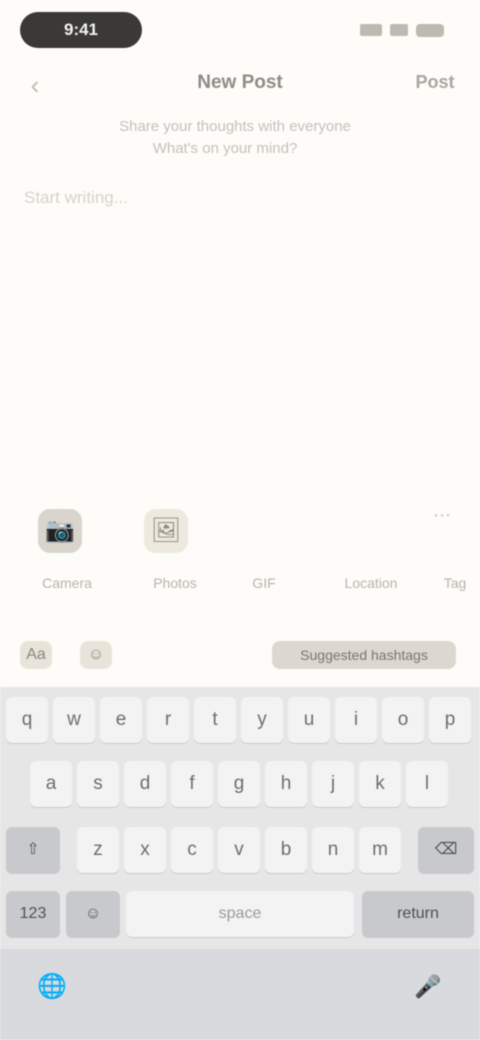 Image resolution: width=480 pixels, height=1040 pixels. What do you see at coordinates (240, 994) in the screenshot?
I see `keyboard-footer: 🌐 🎤` at bounding box center [240, 994].